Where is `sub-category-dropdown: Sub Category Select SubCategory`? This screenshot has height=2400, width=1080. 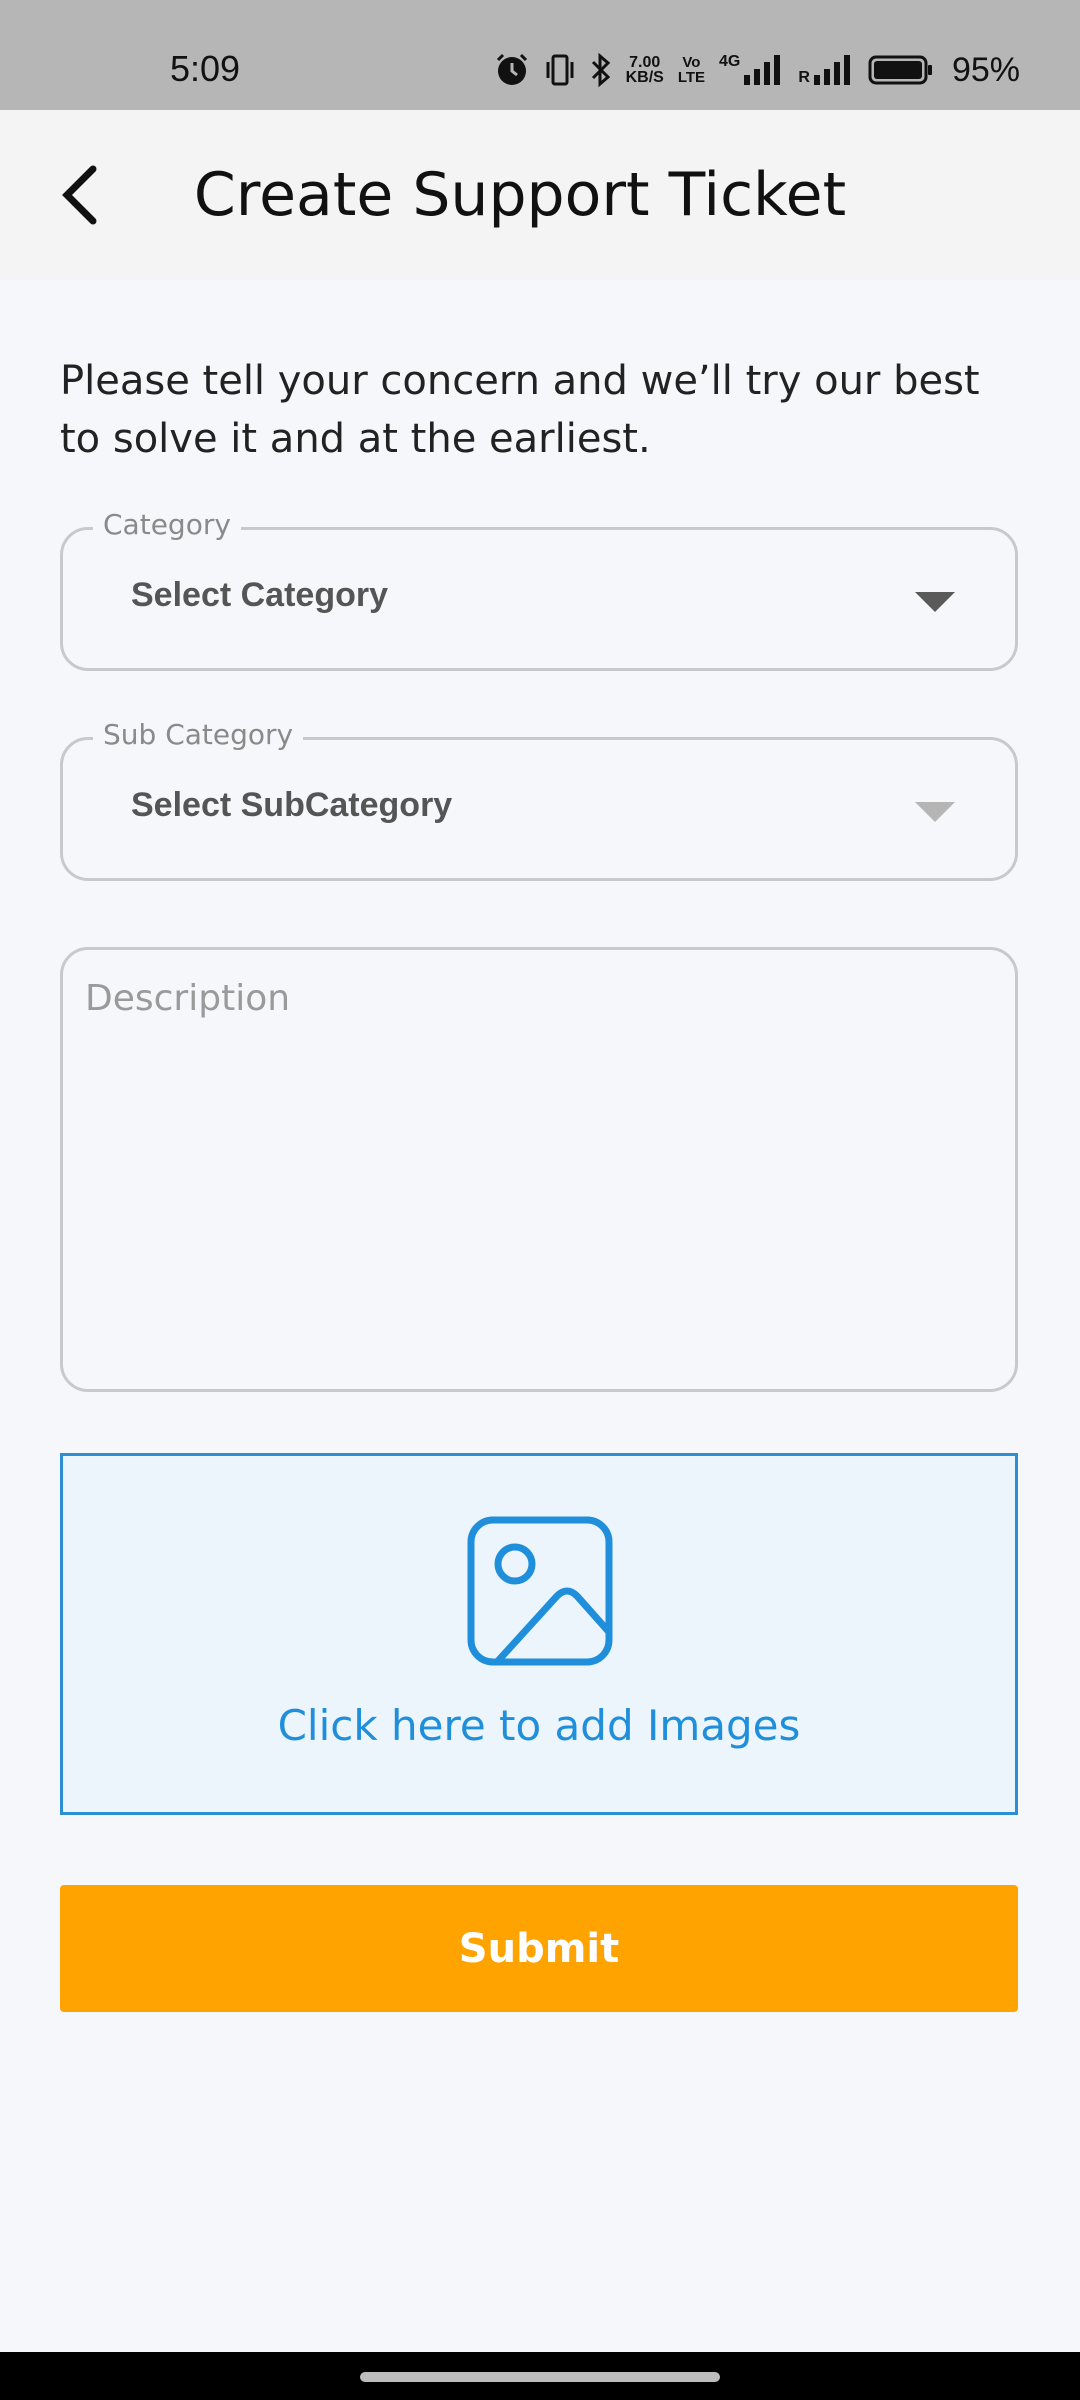 sub-category-dropdown: Sub Category Select SubCategory is located at coordinates (539, 799).